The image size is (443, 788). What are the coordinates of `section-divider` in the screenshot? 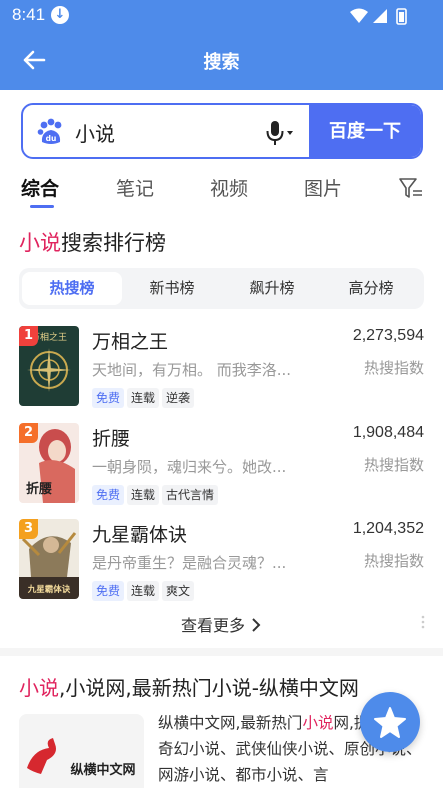 It's located at (221, 652).